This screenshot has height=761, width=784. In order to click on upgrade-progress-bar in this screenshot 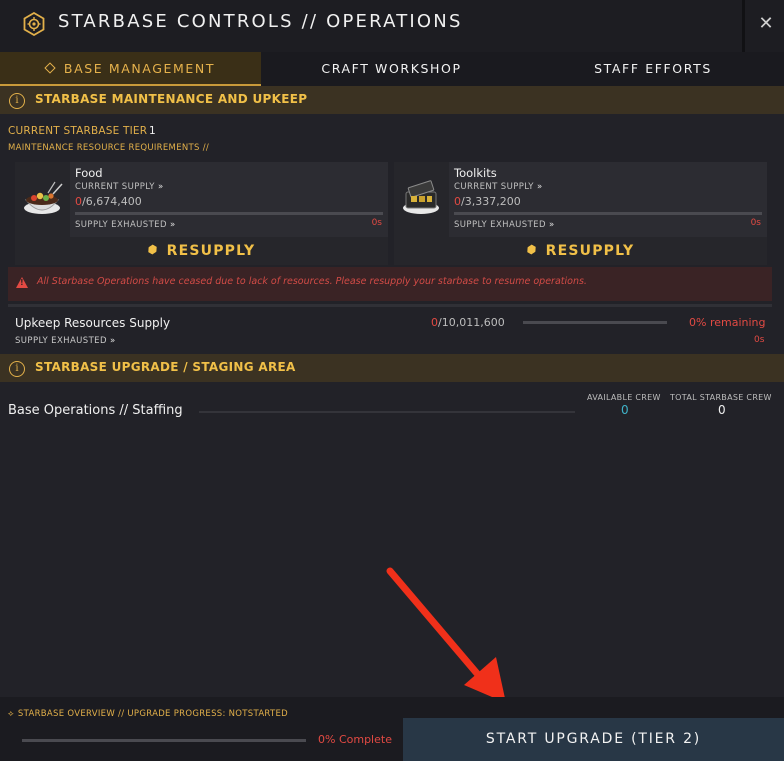, I will do `click(164, 740)`.